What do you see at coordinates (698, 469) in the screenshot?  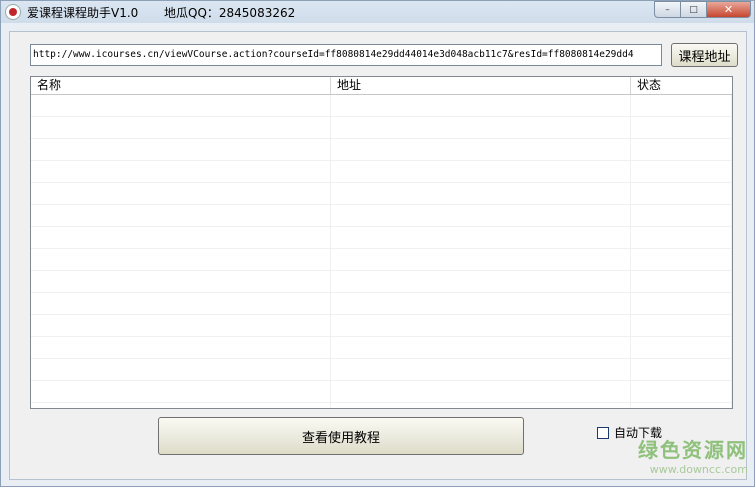 I see `watermark-url: www.downcc.com` at bounding box center [698, 469].